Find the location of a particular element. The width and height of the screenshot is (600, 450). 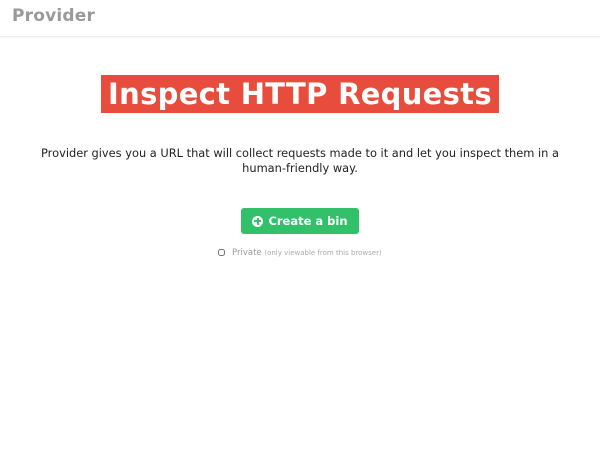

brand-link: Provider is located at coordinates (53, 16).